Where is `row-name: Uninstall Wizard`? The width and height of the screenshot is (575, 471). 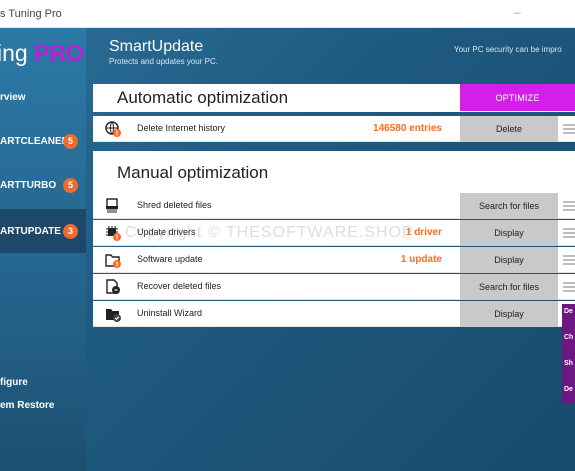
row-name: Uninstall Wizard is located at coordinates (170, 313).